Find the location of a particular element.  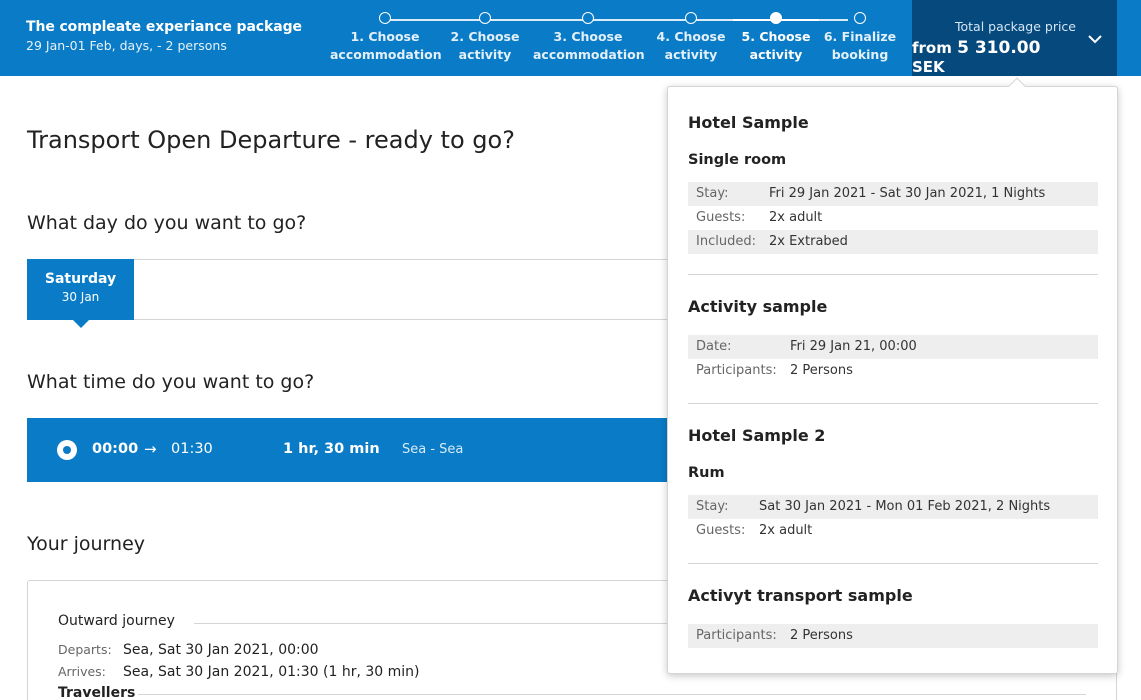

price-amount: 5 310.00 is located at coordinates (999, 48).